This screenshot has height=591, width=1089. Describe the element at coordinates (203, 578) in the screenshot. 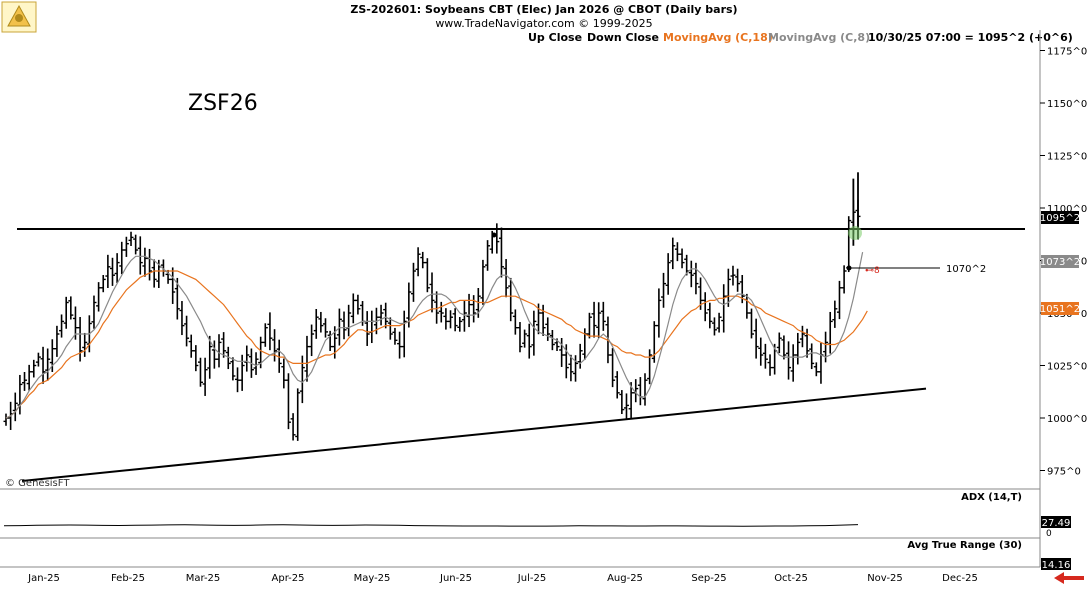

I see `x-tick-label: Mar-25` at that location.